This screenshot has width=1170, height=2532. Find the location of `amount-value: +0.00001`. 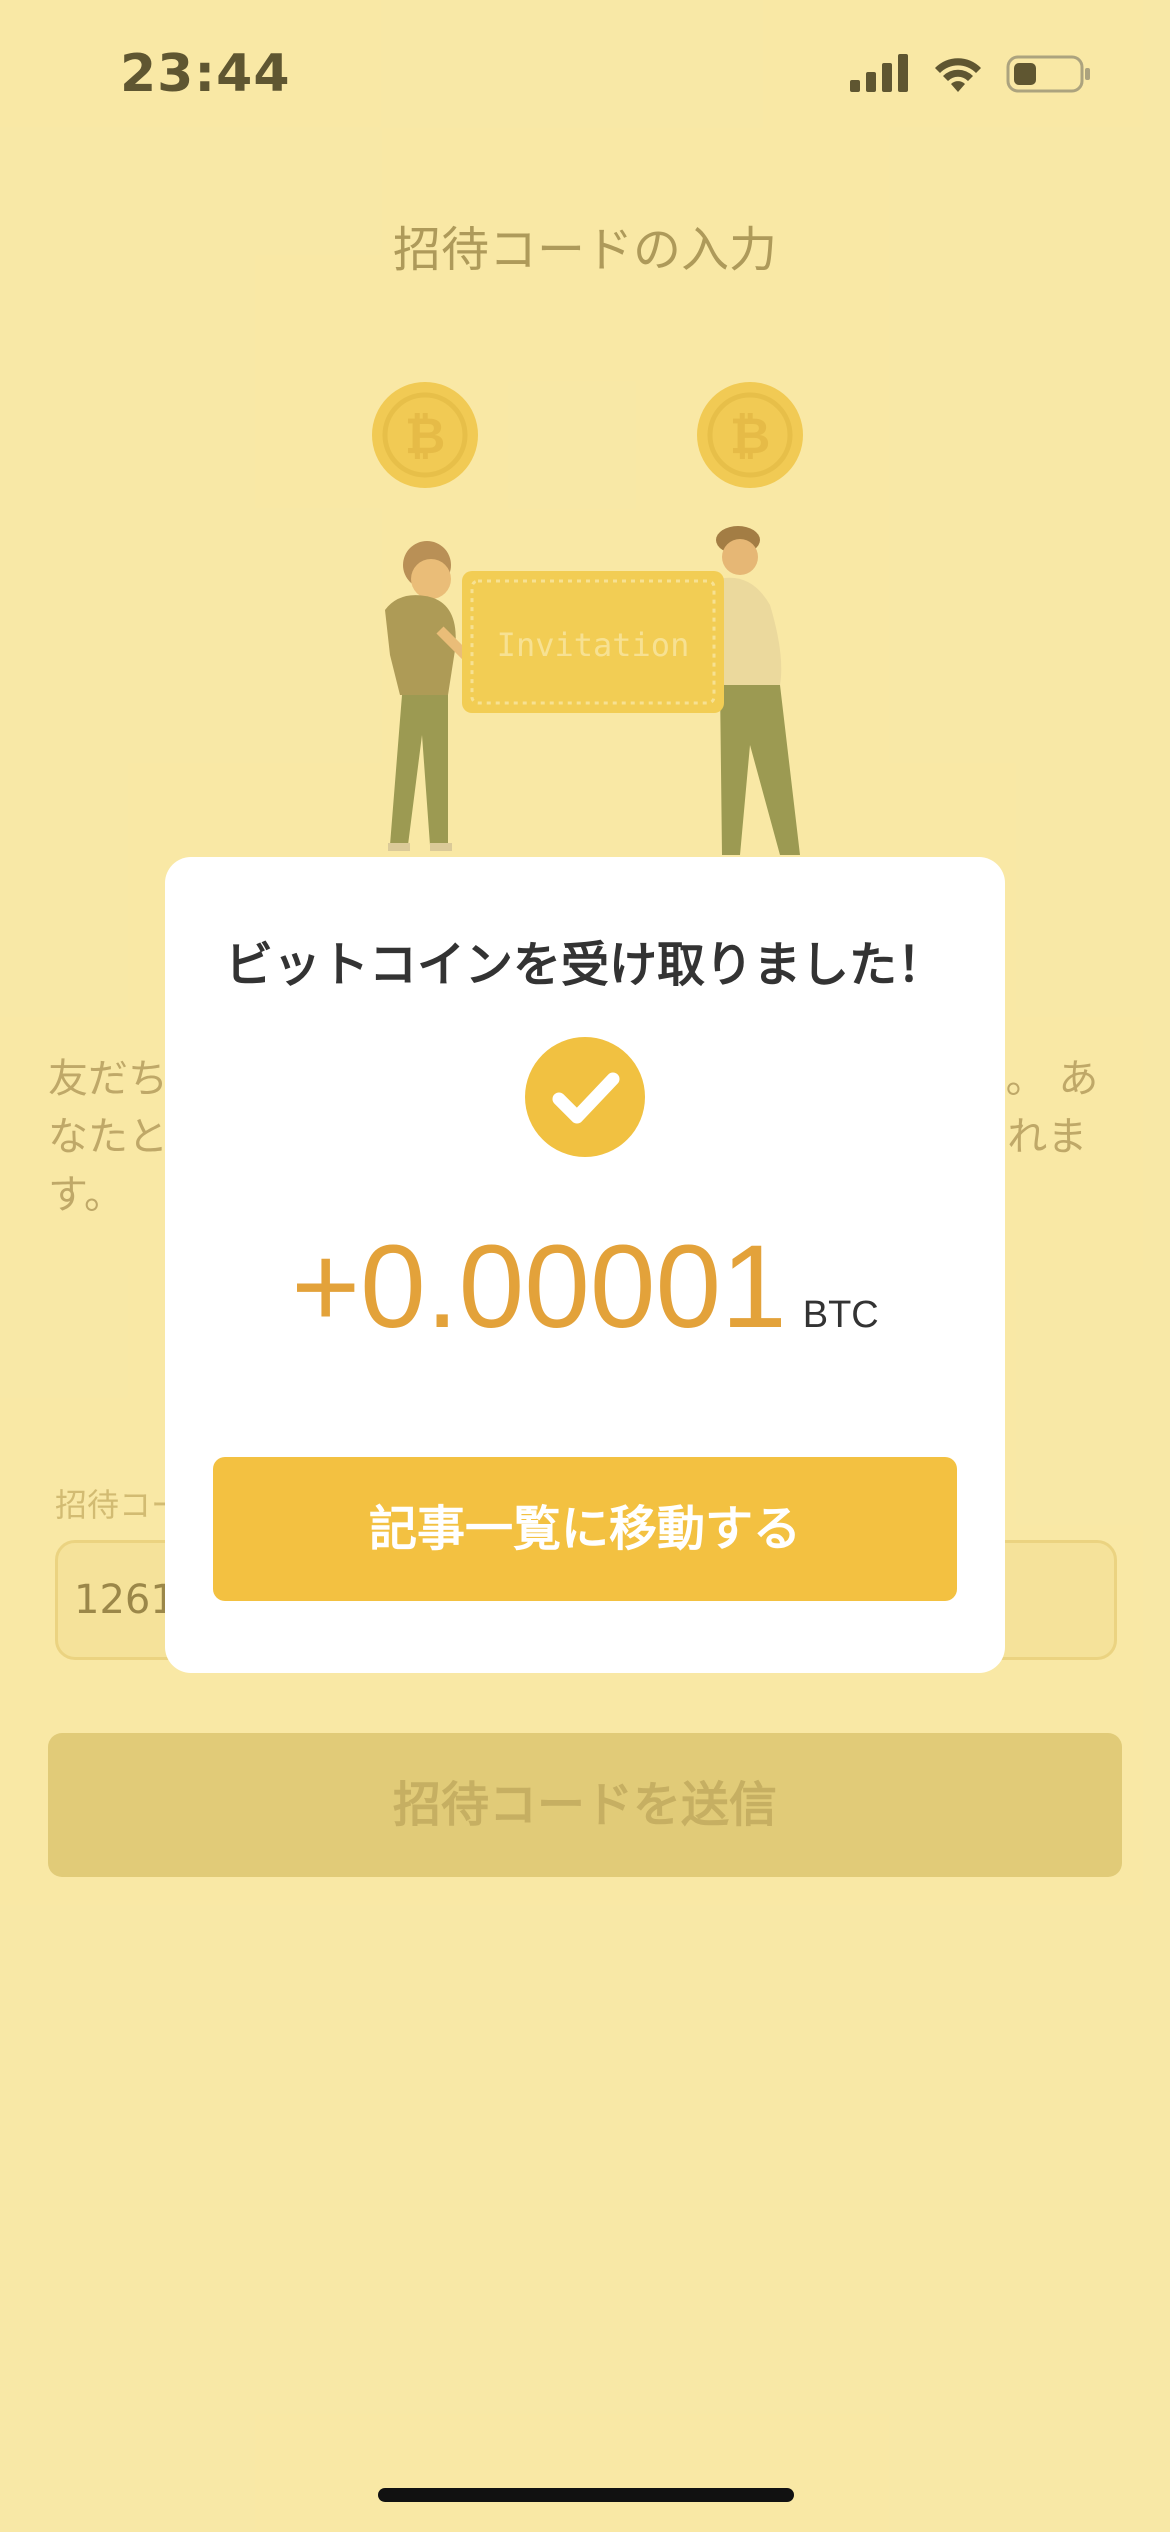

amount-value: +0.00001 is located at coordinates (539, 1287).